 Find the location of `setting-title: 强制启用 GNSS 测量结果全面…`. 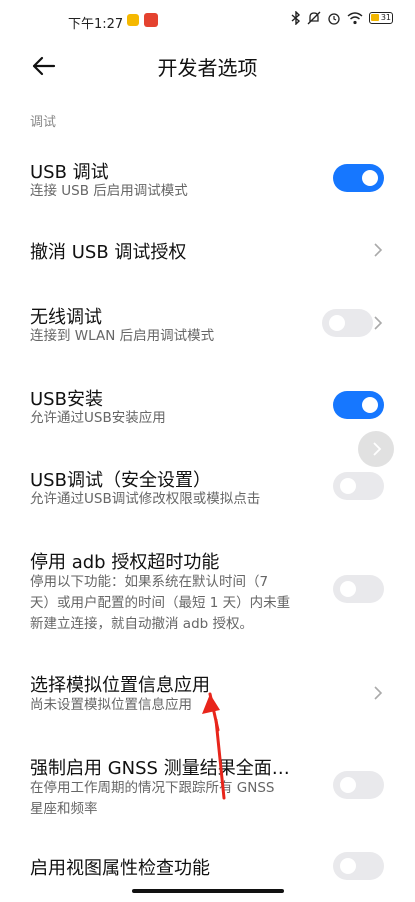

setting-title: 强制启用 GNSS 测量结果全面… is located at coordinates (160, 768).